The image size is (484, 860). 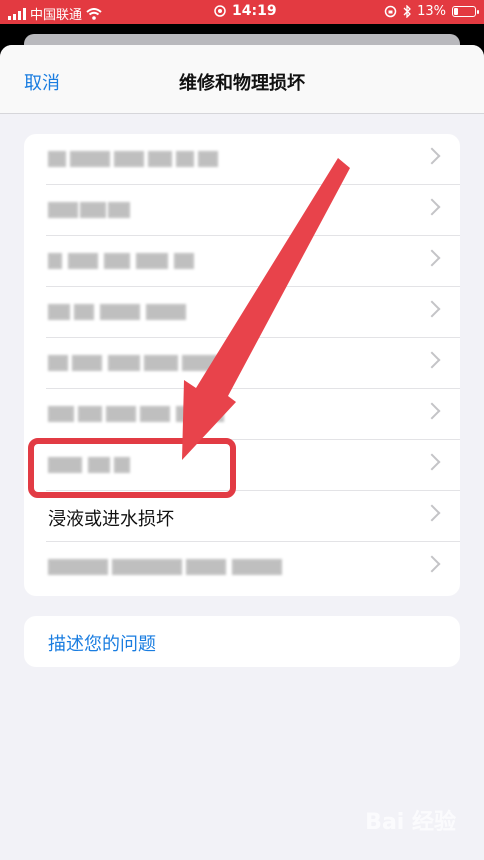 What do you see at coordinates (410, 822) in the screenshot?
I see `watermark: Bai 经验` at bounding box center [410, 822].